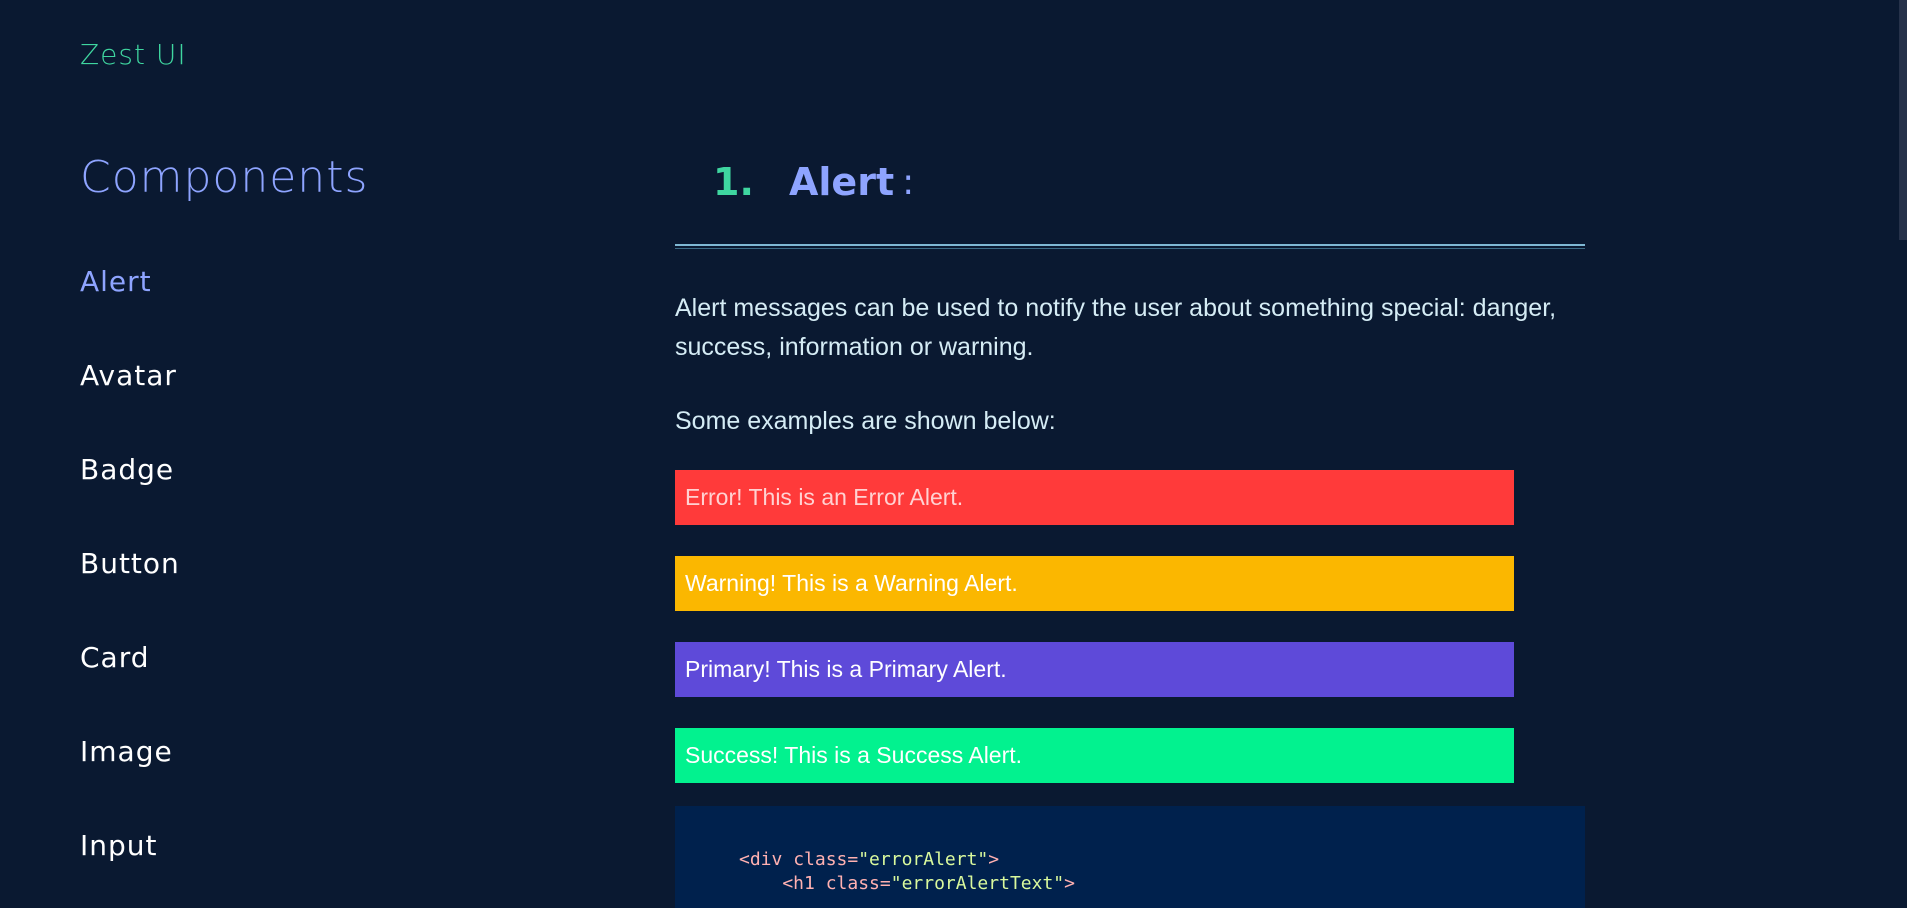 The width and height of the screenshot is (1907, 908). What do you see at coordinates (766, 859) in the screenshot?
I see `code-tag-open: <div` at bounding box center [766, 859].